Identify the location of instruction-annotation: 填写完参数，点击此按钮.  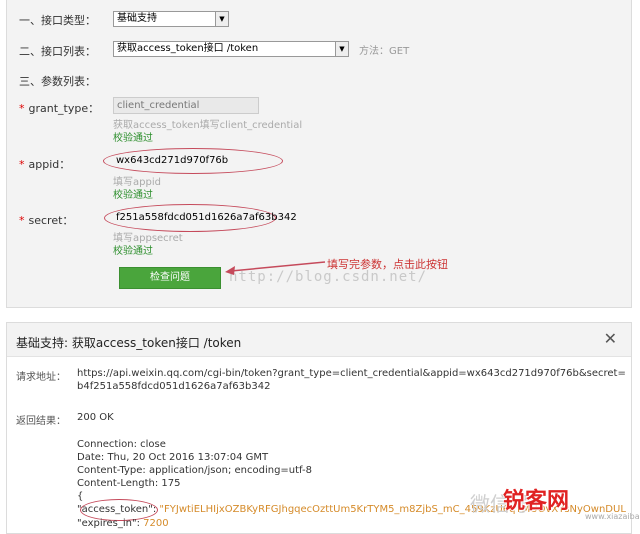
(387, 264).